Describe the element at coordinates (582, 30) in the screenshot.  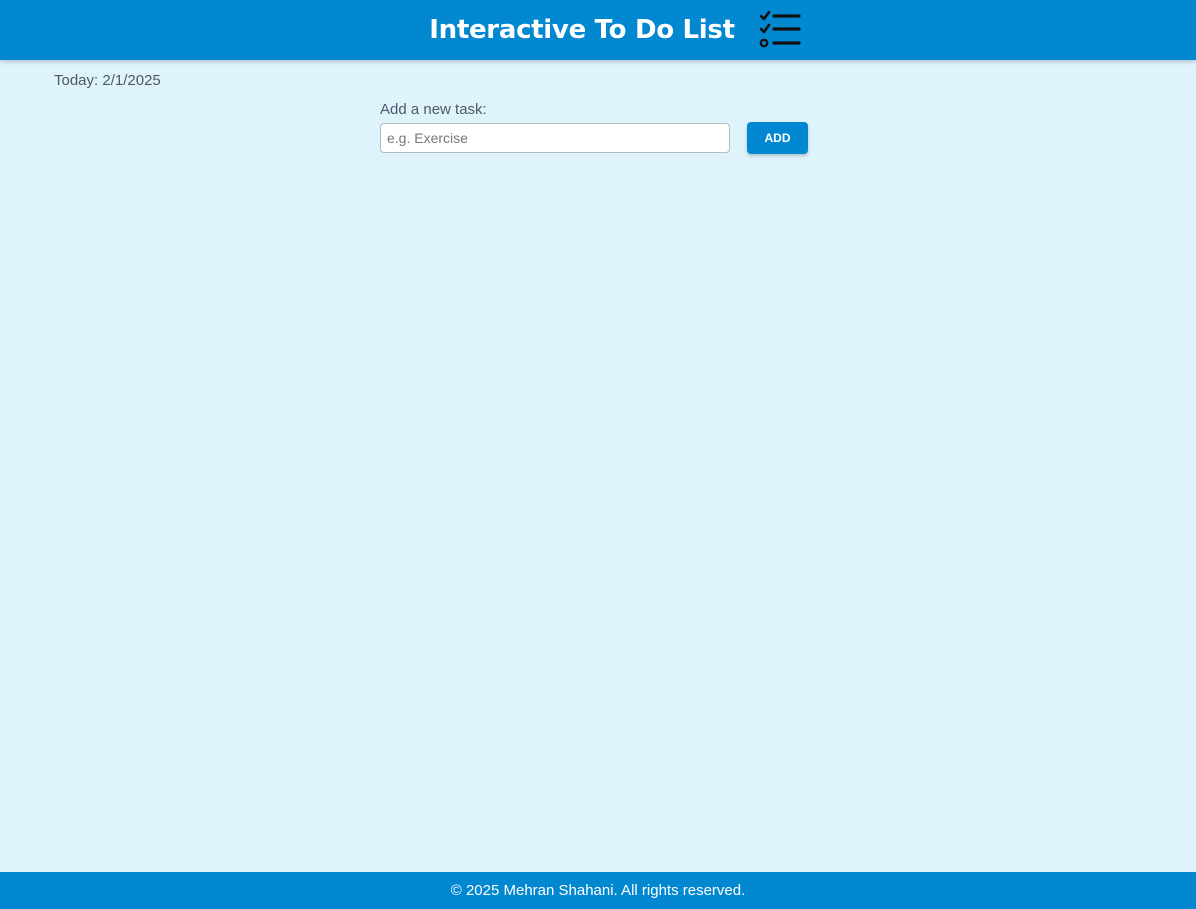
I see `page-title: Interactive To Do List` at that location.